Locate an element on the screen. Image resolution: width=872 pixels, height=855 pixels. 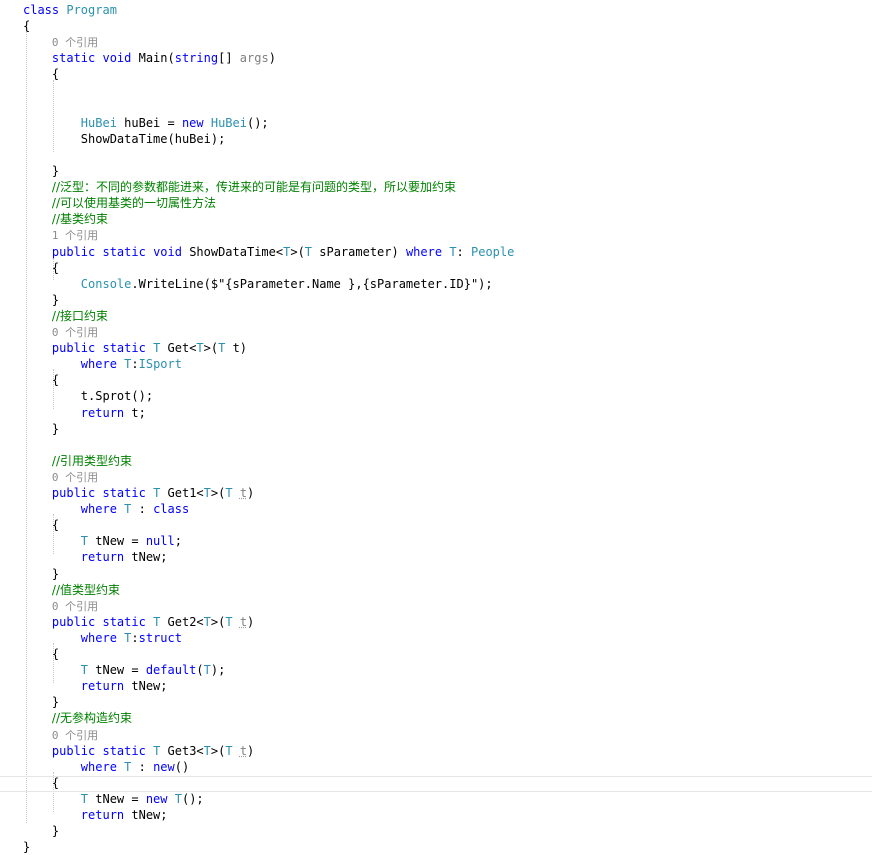
code-line: //泛型：不同的参数都能进来，传进来的可能是有问题的类型，所以要加约束 is located at coordinates (239, 187).